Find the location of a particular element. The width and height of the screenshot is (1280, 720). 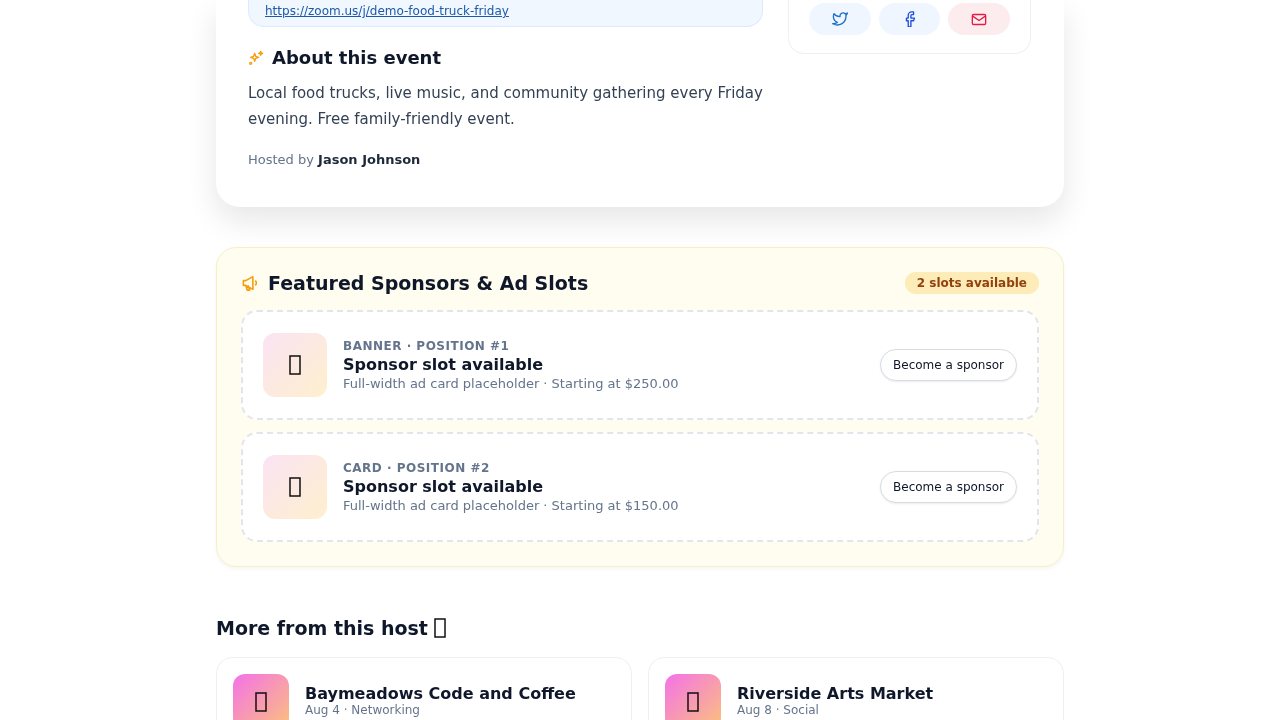

slot-label: CARD · POSITION #2 is located at coordinates (417, 468).